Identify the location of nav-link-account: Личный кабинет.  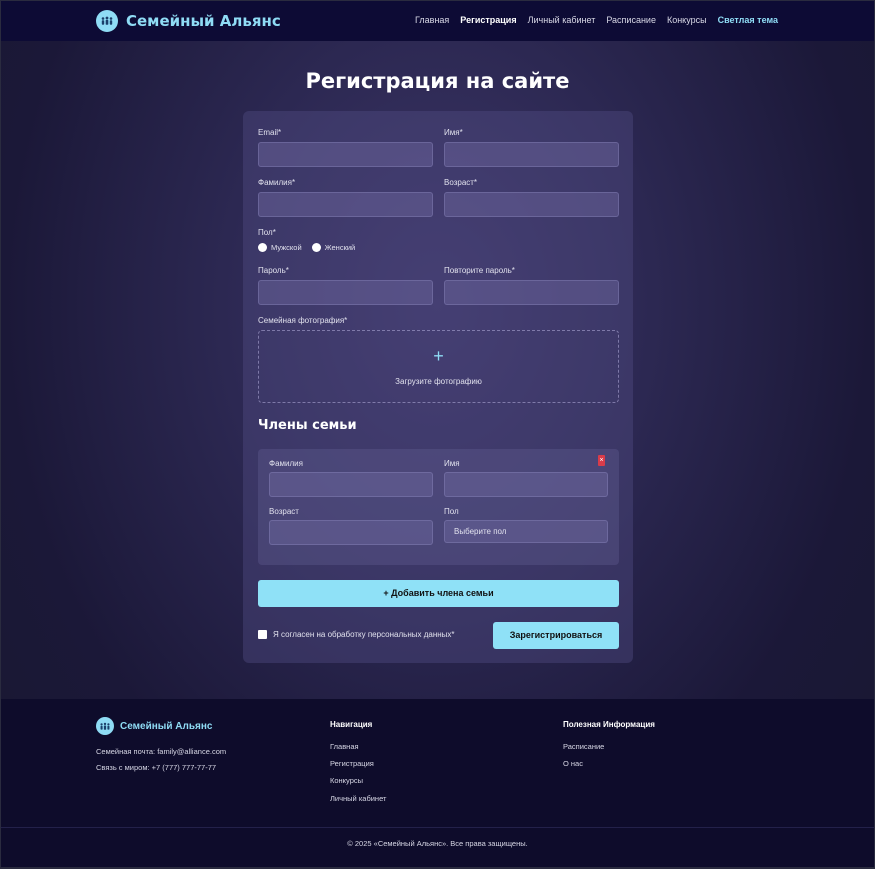
(562, 20).